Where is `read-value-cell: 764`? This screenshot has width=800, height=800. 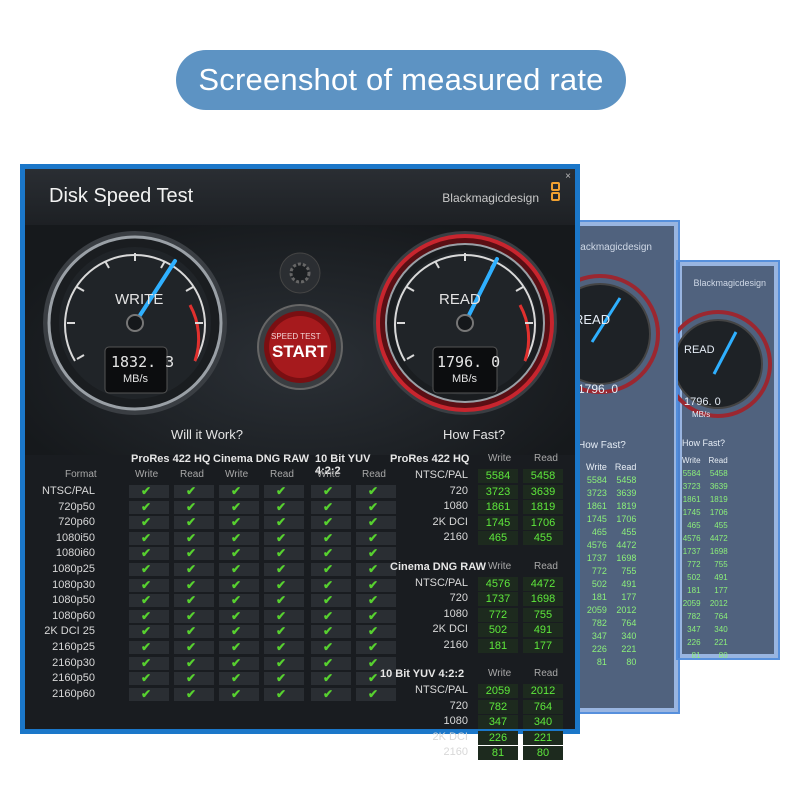
read-value-cell: 764 is located at coordinates (543, 706).